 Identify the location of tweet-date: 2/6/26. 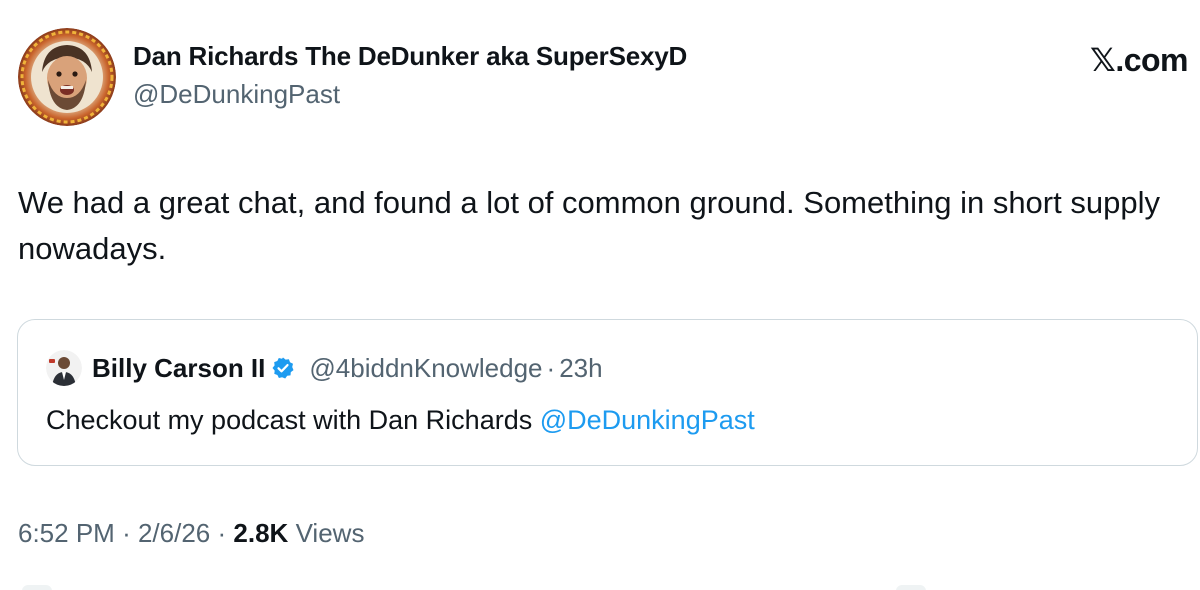
(174, 533).